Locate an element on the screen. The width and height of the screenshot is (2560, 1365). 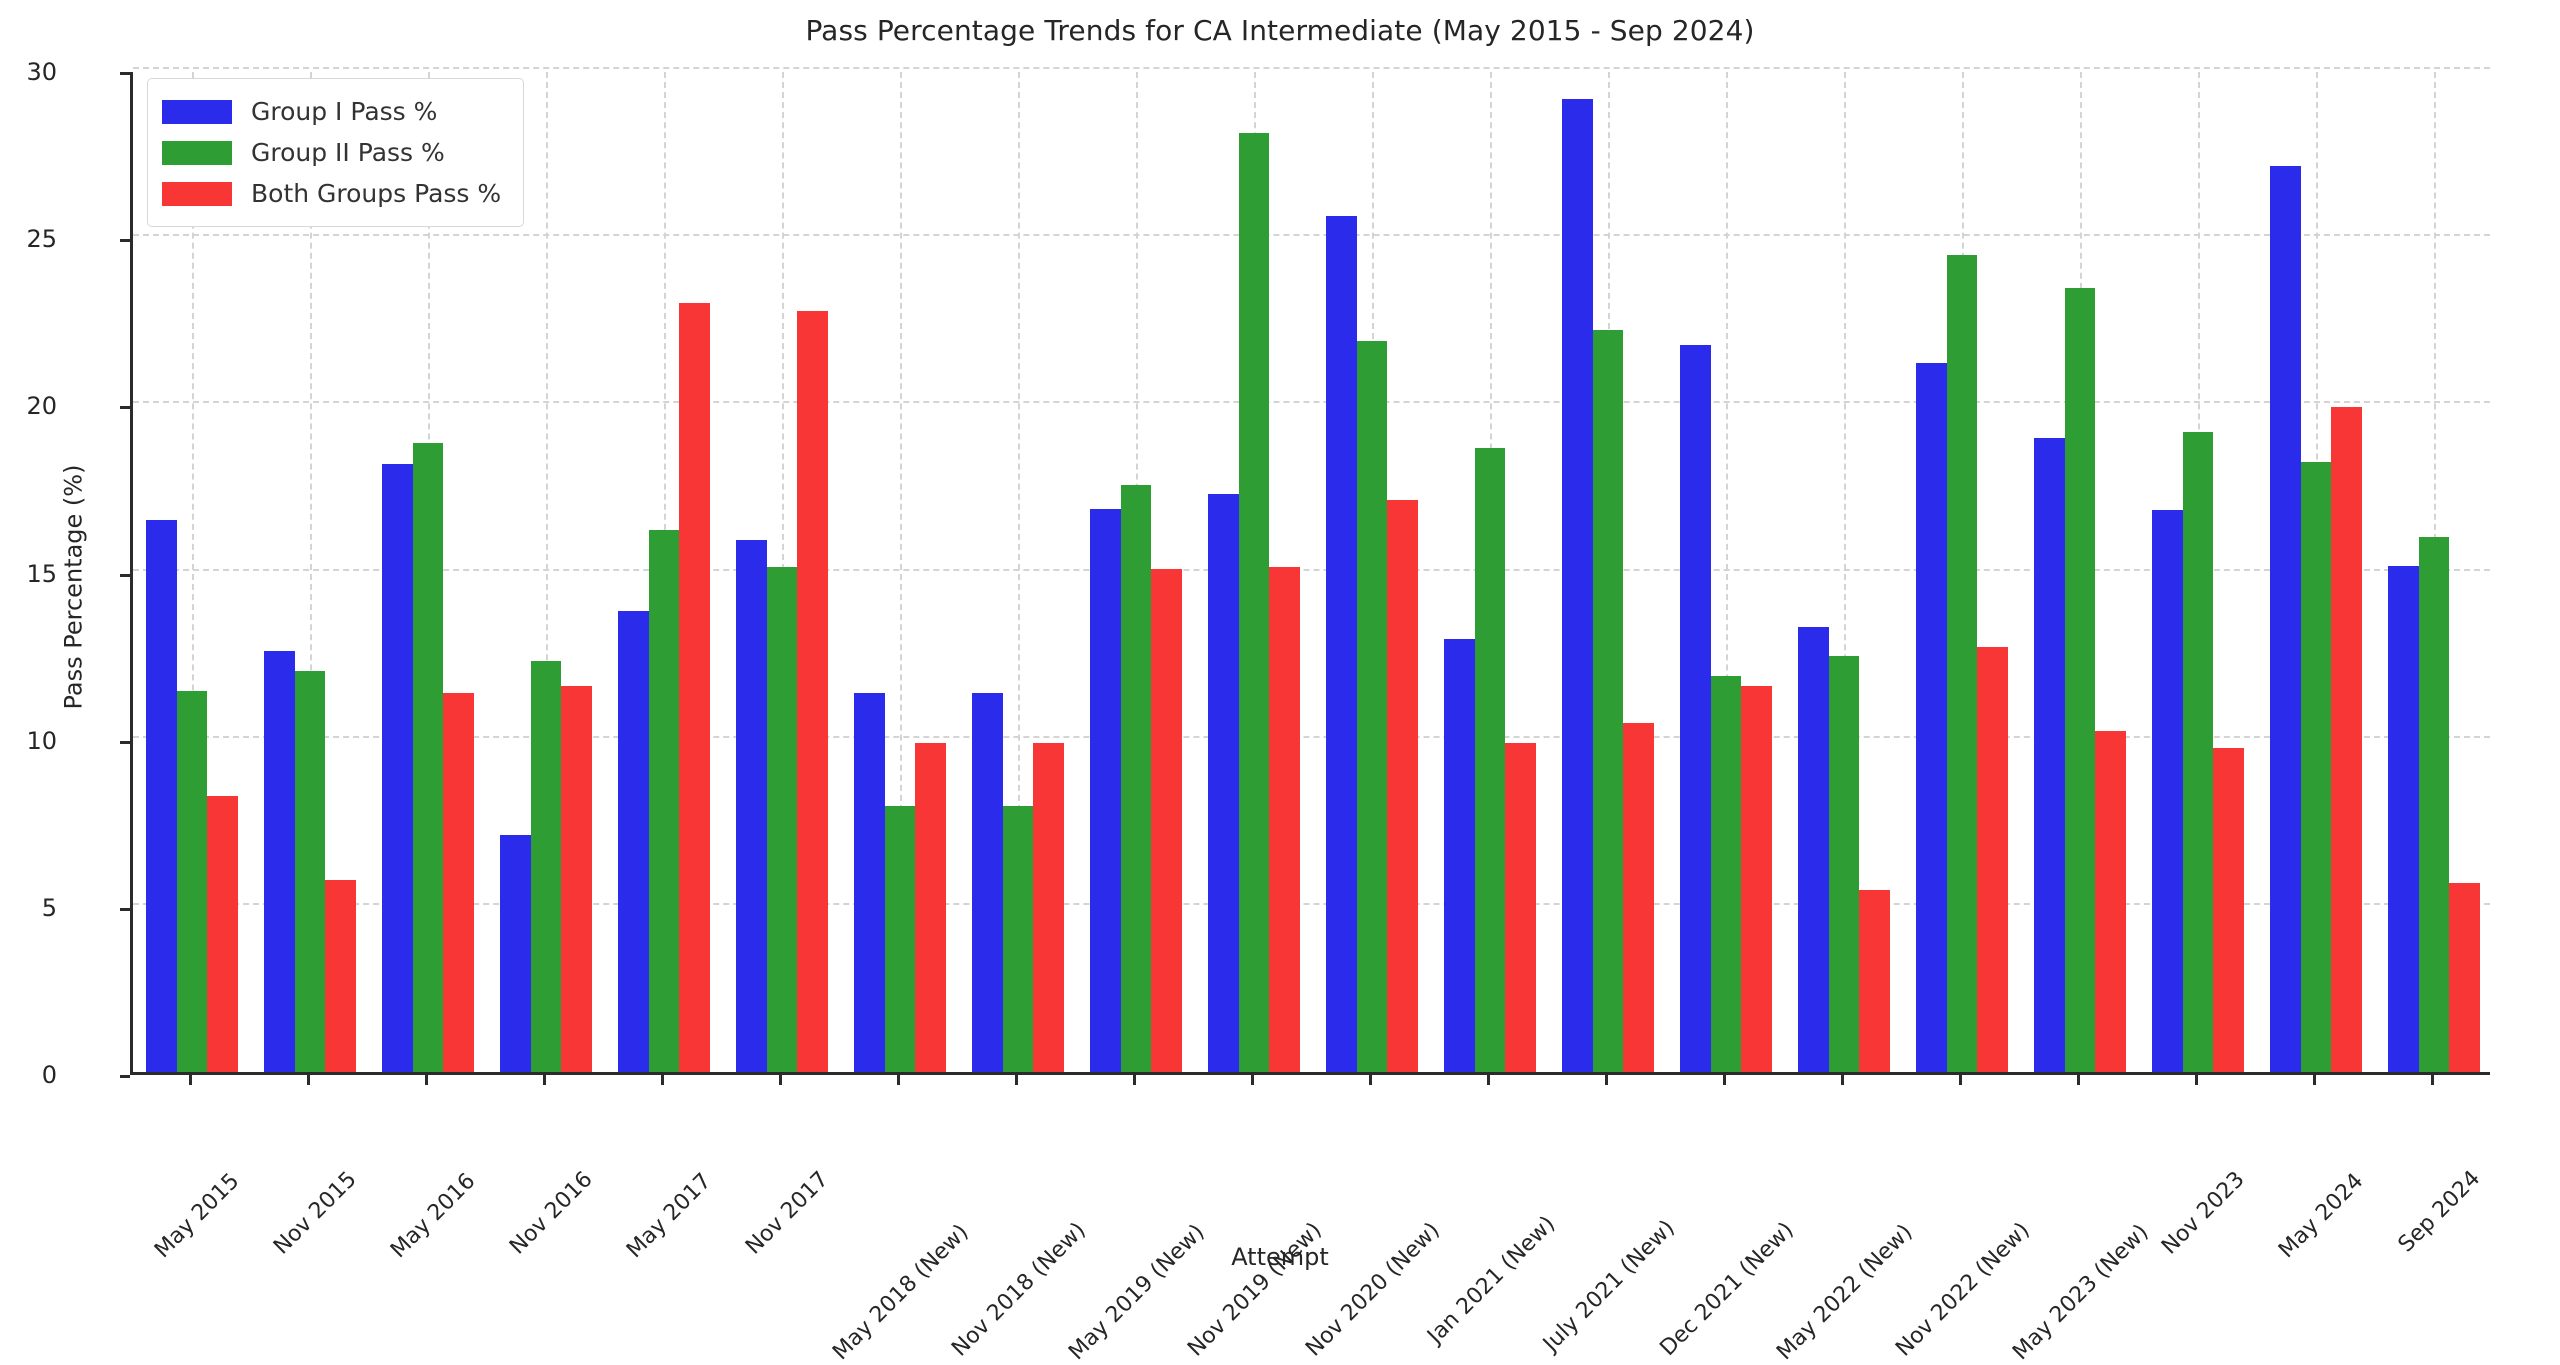
x-axis-tick-label-wrapper: May 2017 is located at coordinates (707, 1177).